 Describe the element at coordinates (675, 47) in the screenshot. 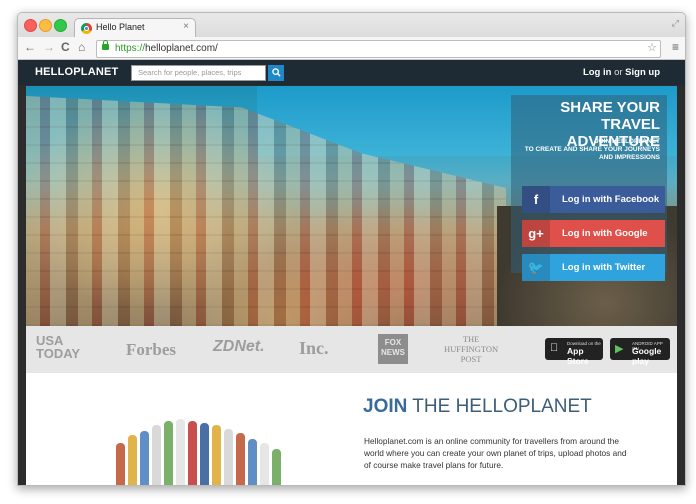

I see `browser-menu-icon: ≡` at that location.